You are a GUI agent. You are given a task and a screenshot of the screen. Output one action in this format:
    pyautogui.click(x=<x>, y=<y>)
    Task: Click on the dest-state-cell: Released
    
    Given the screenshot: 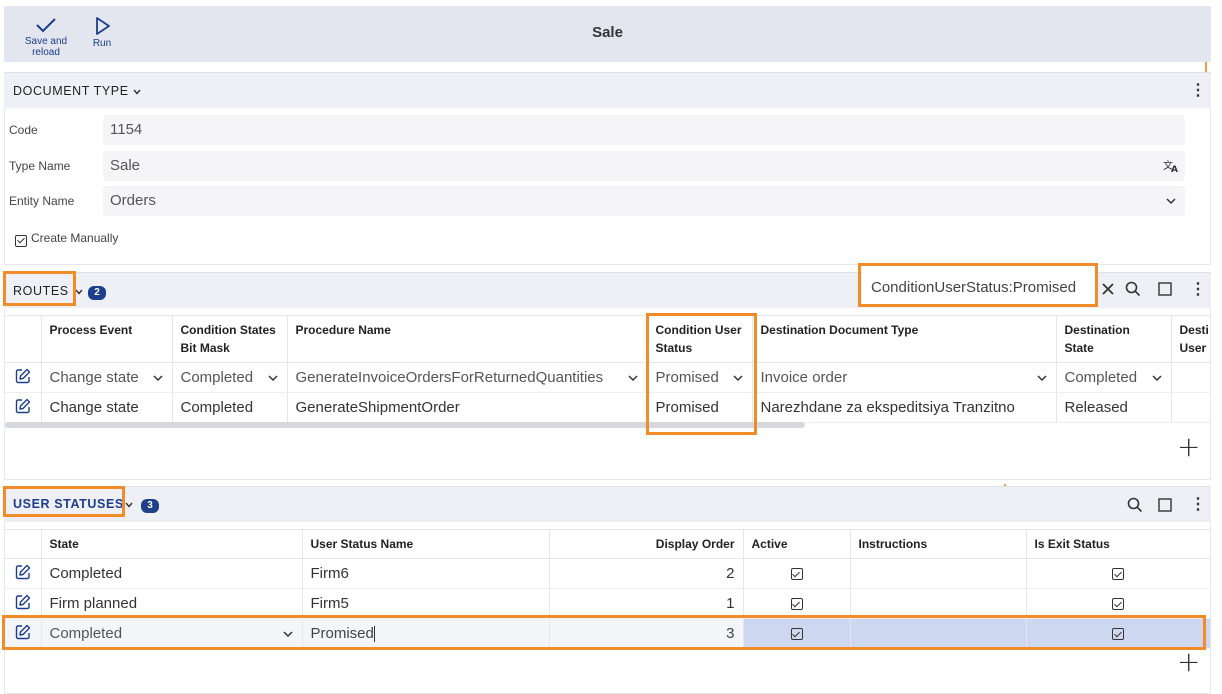 What is the action you would take?
    pyautogui.click(x=1114, y=407)
    